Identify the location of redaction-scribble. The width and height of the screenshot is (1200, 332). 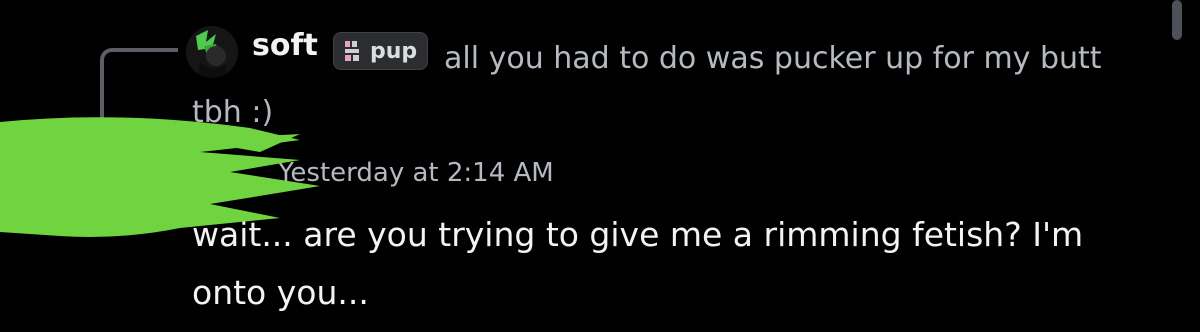
(160, 177).